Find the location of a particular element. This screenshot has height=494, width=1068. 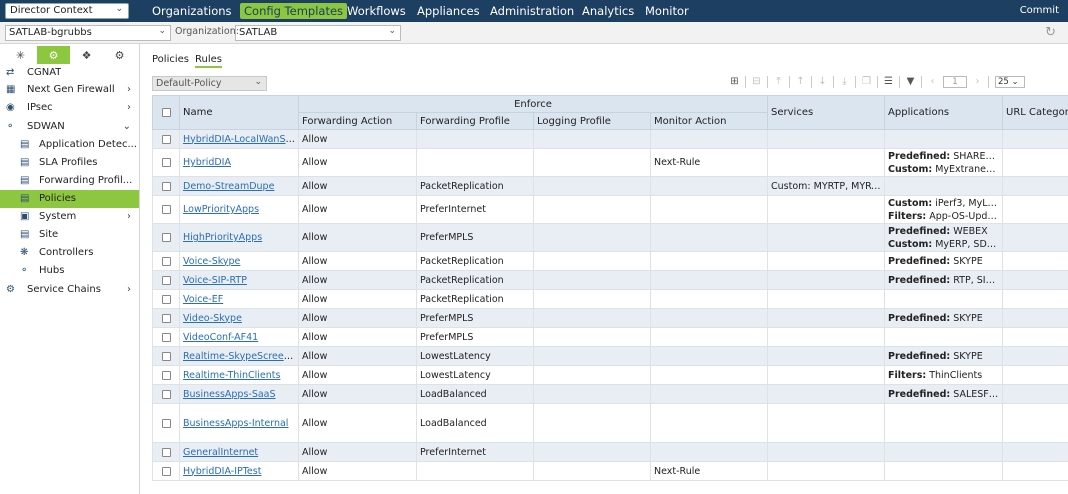

rule-name: BusinessApps-Internal is located at coordinates (235, 423).